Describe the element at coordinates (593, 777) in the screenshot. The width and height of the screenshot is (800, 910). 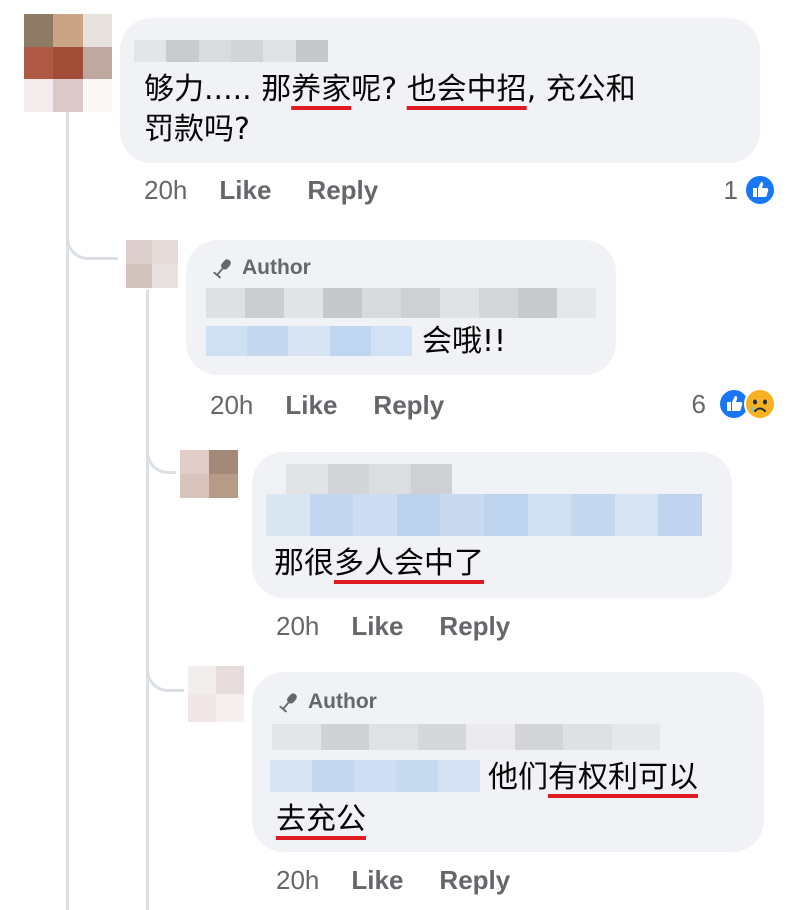
I see `comment-text: 他们有权利可以` at that location.